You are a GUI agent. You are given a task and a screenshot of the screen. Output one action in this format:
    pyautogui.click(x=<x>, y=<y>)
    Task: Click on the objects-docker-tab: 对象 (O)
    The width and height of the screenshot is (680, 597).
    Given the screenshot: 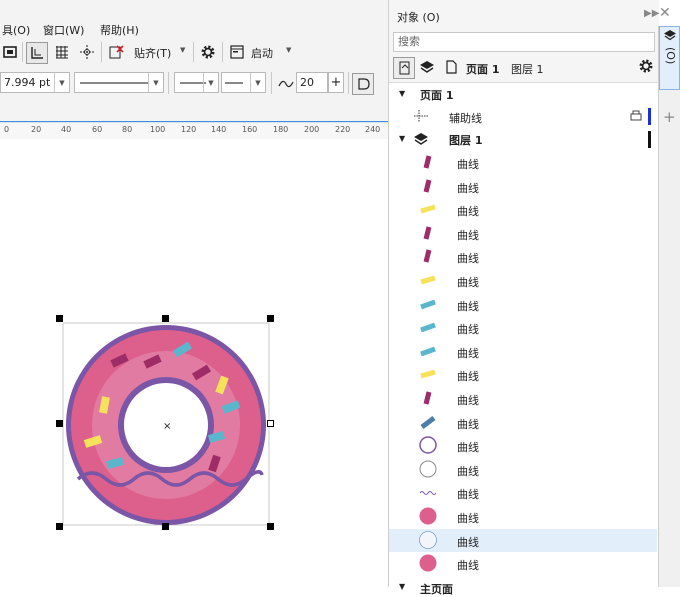 What is the action you would take?
    pyautogui.click(x=669, y=58)
    